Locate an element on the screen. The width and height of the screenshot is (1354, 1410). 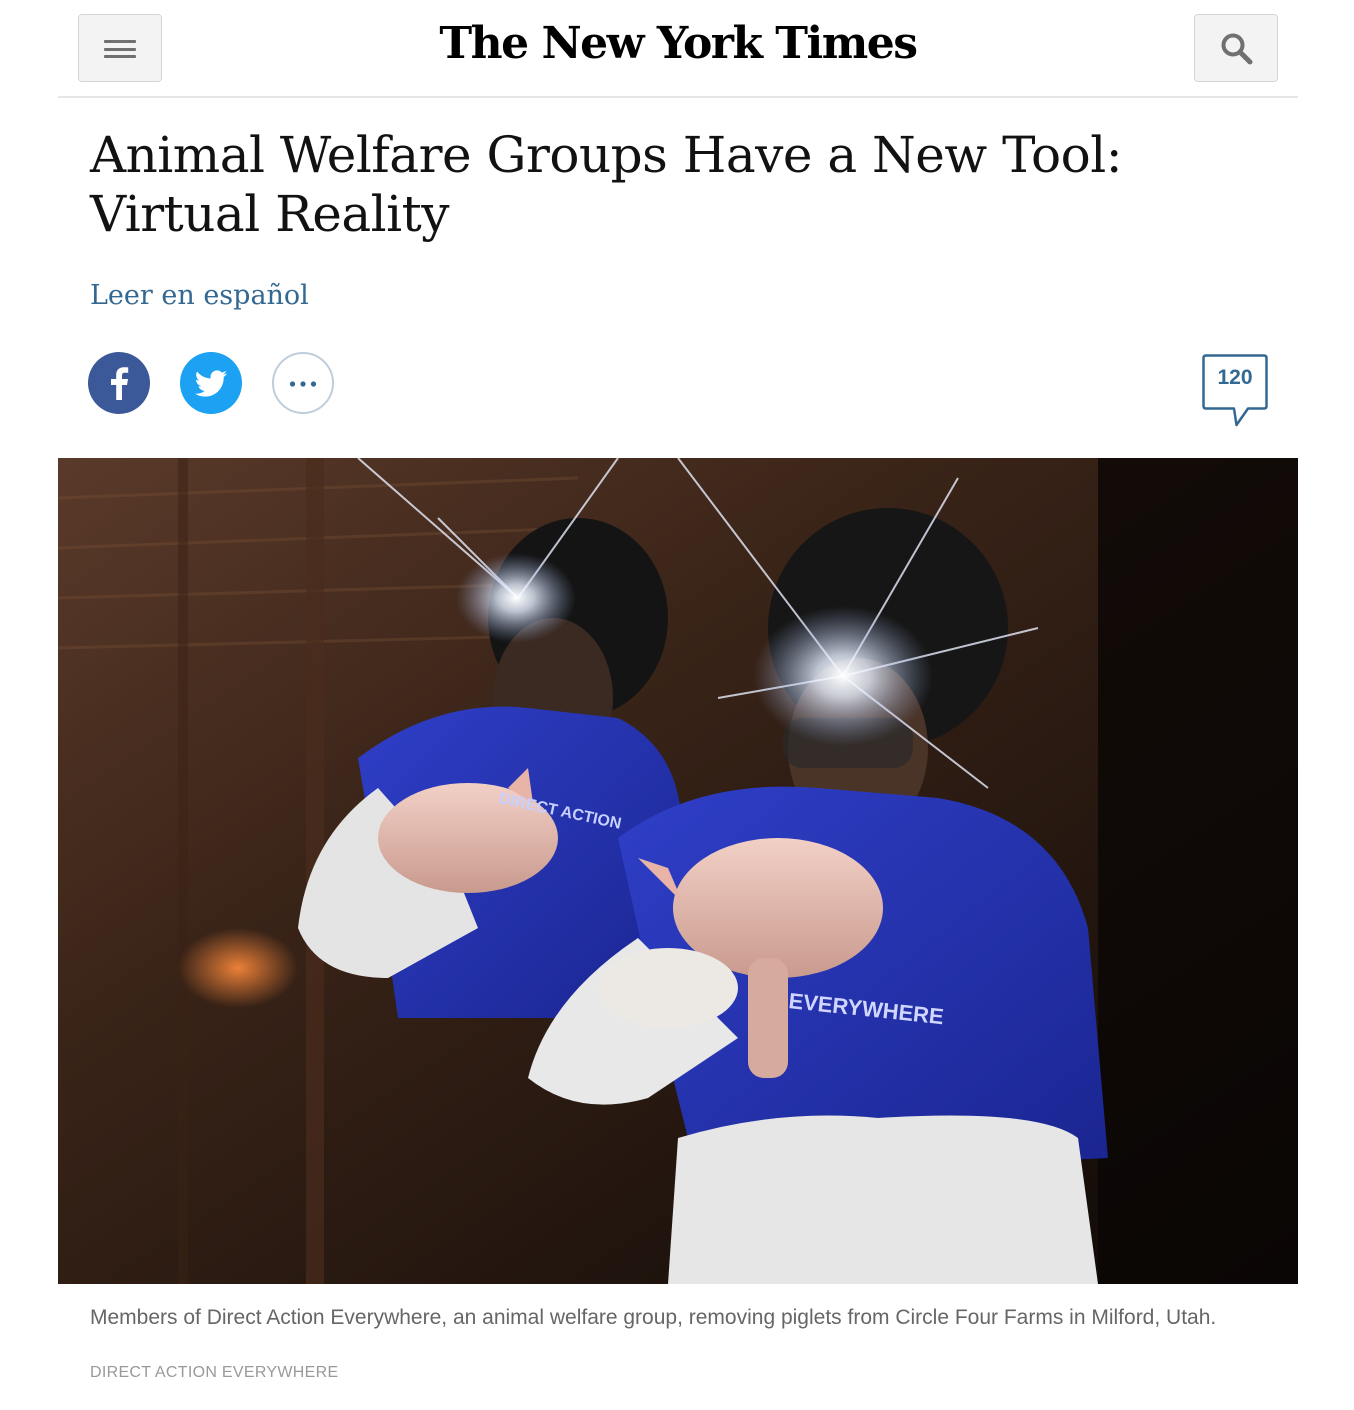
more-share-options-button is located at coordinates (303, 383).